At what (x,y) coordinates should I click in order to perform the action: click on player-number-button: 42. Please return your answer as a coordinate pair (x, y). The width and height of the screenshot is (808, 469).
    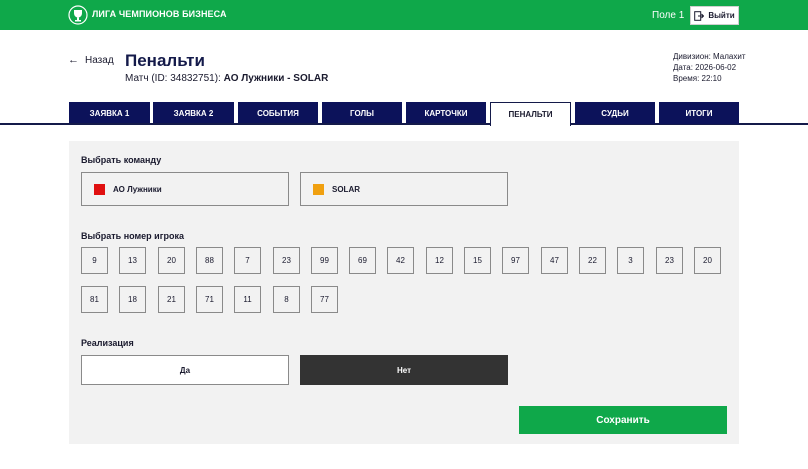
    Looking at the image, I should click on (400, 260).